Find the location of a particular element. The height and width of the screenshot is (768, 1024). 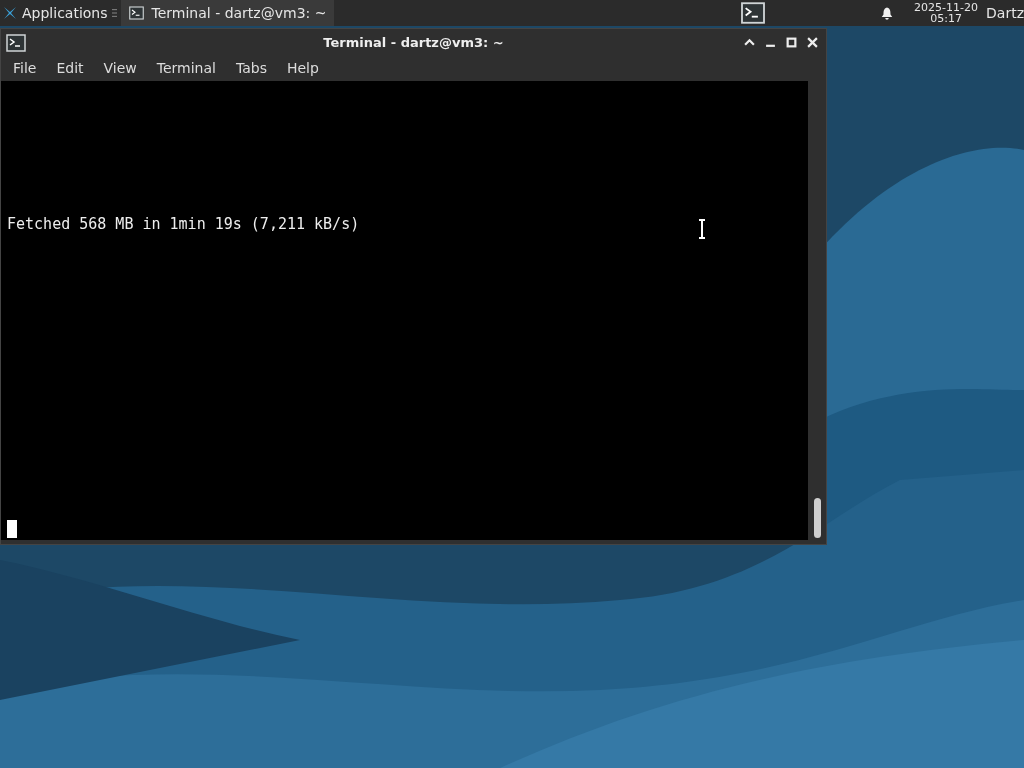

bell-icon is located at coordinates (887, 13).